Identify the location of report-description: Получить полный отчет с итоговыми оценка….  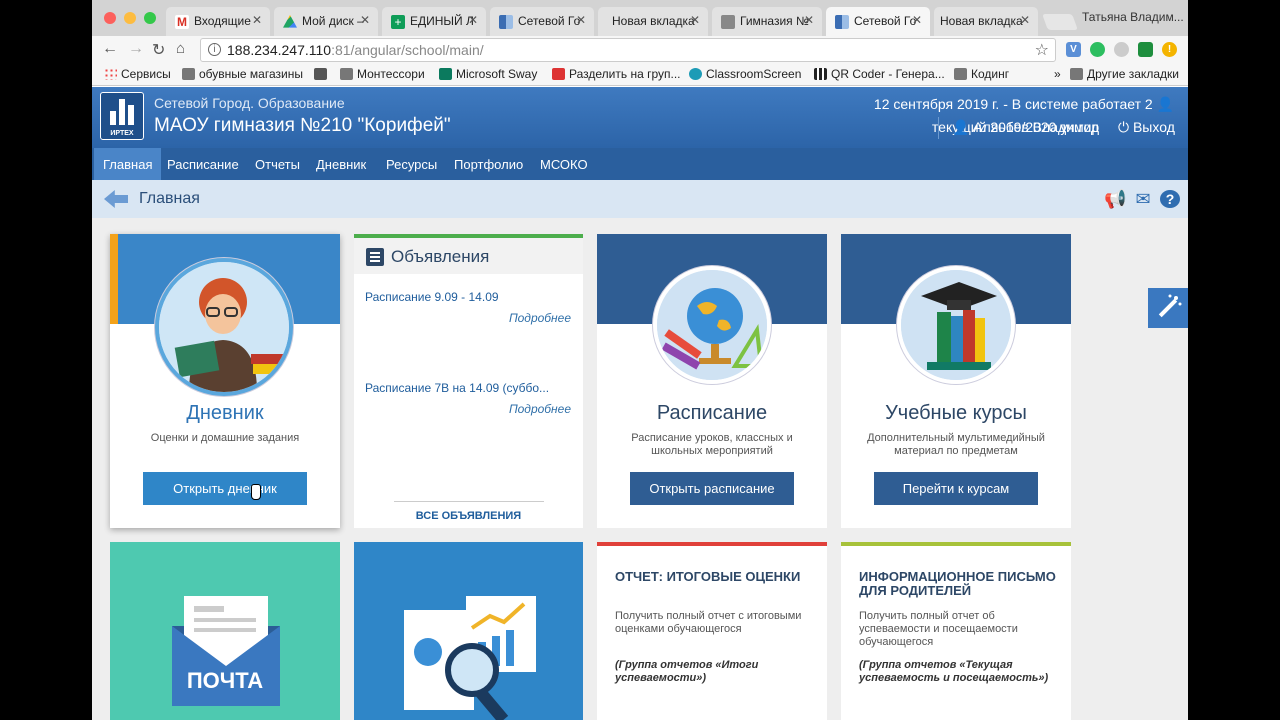
(708, 622).